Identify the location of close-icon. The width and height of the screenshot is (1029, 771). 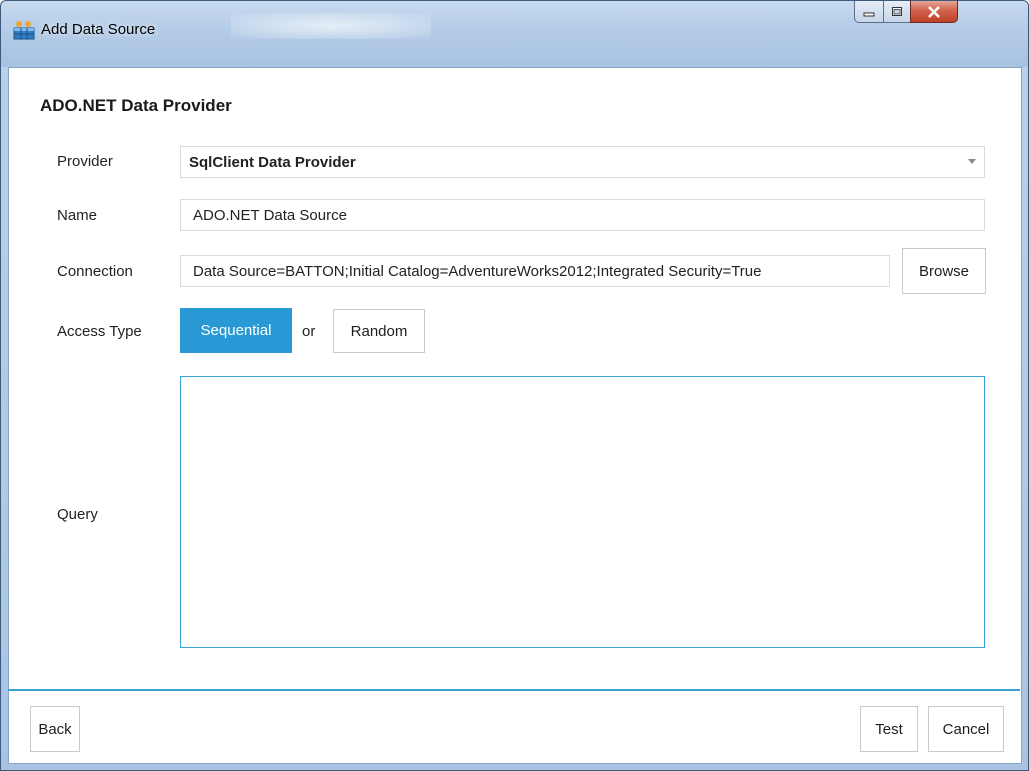
(934, 11).